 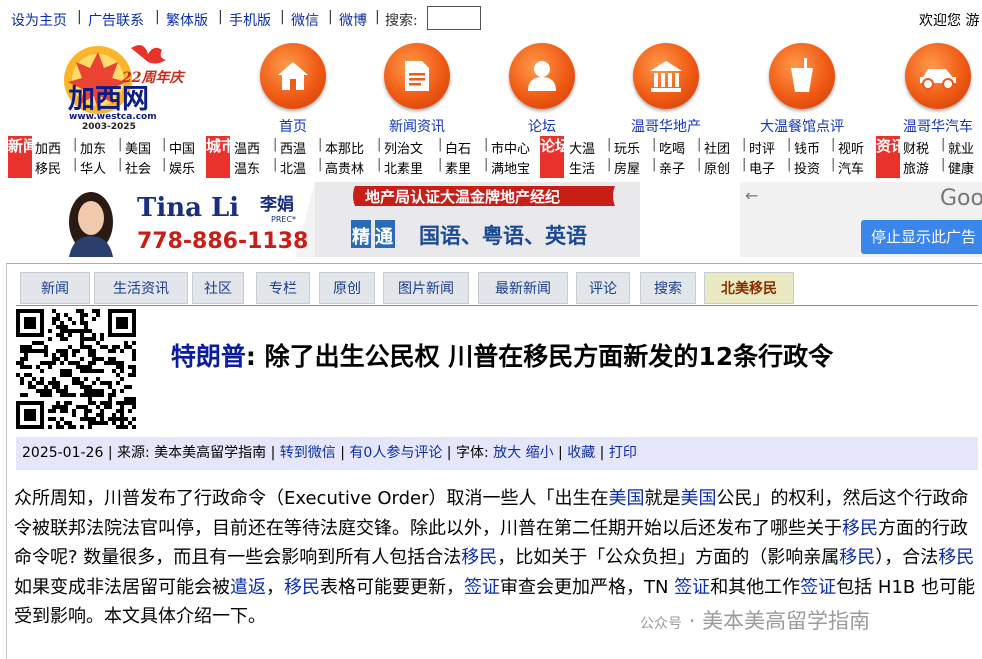 What do you see at coordinates (305, 20) in the screenshot?
I see `wechat-link: 微信` at bounding box center [305, 20].